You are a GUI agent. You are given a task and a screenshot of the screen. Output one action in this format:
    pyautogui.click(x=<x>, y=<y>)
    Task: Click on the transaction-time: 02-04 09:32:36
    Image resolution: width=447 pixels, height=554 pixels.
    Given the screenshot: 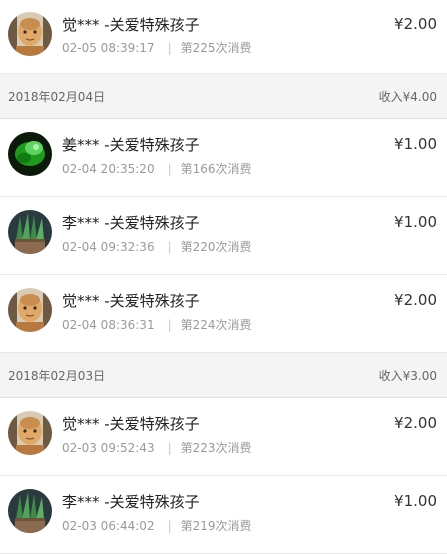 What is the action you would take?
    pyautogui.click(x=108, y=247)
    